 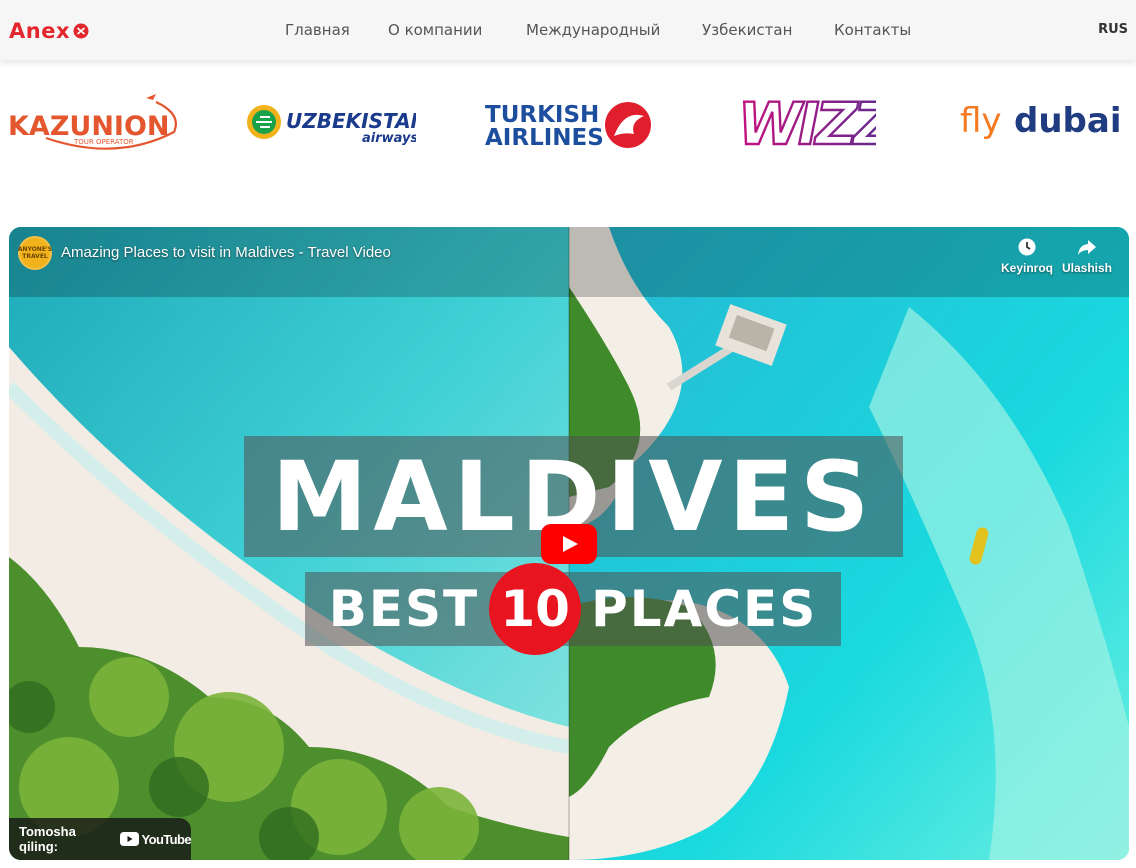 I want to click on overlay-subtitle: BEST 10 PLACES, so click(x=573, y=609).